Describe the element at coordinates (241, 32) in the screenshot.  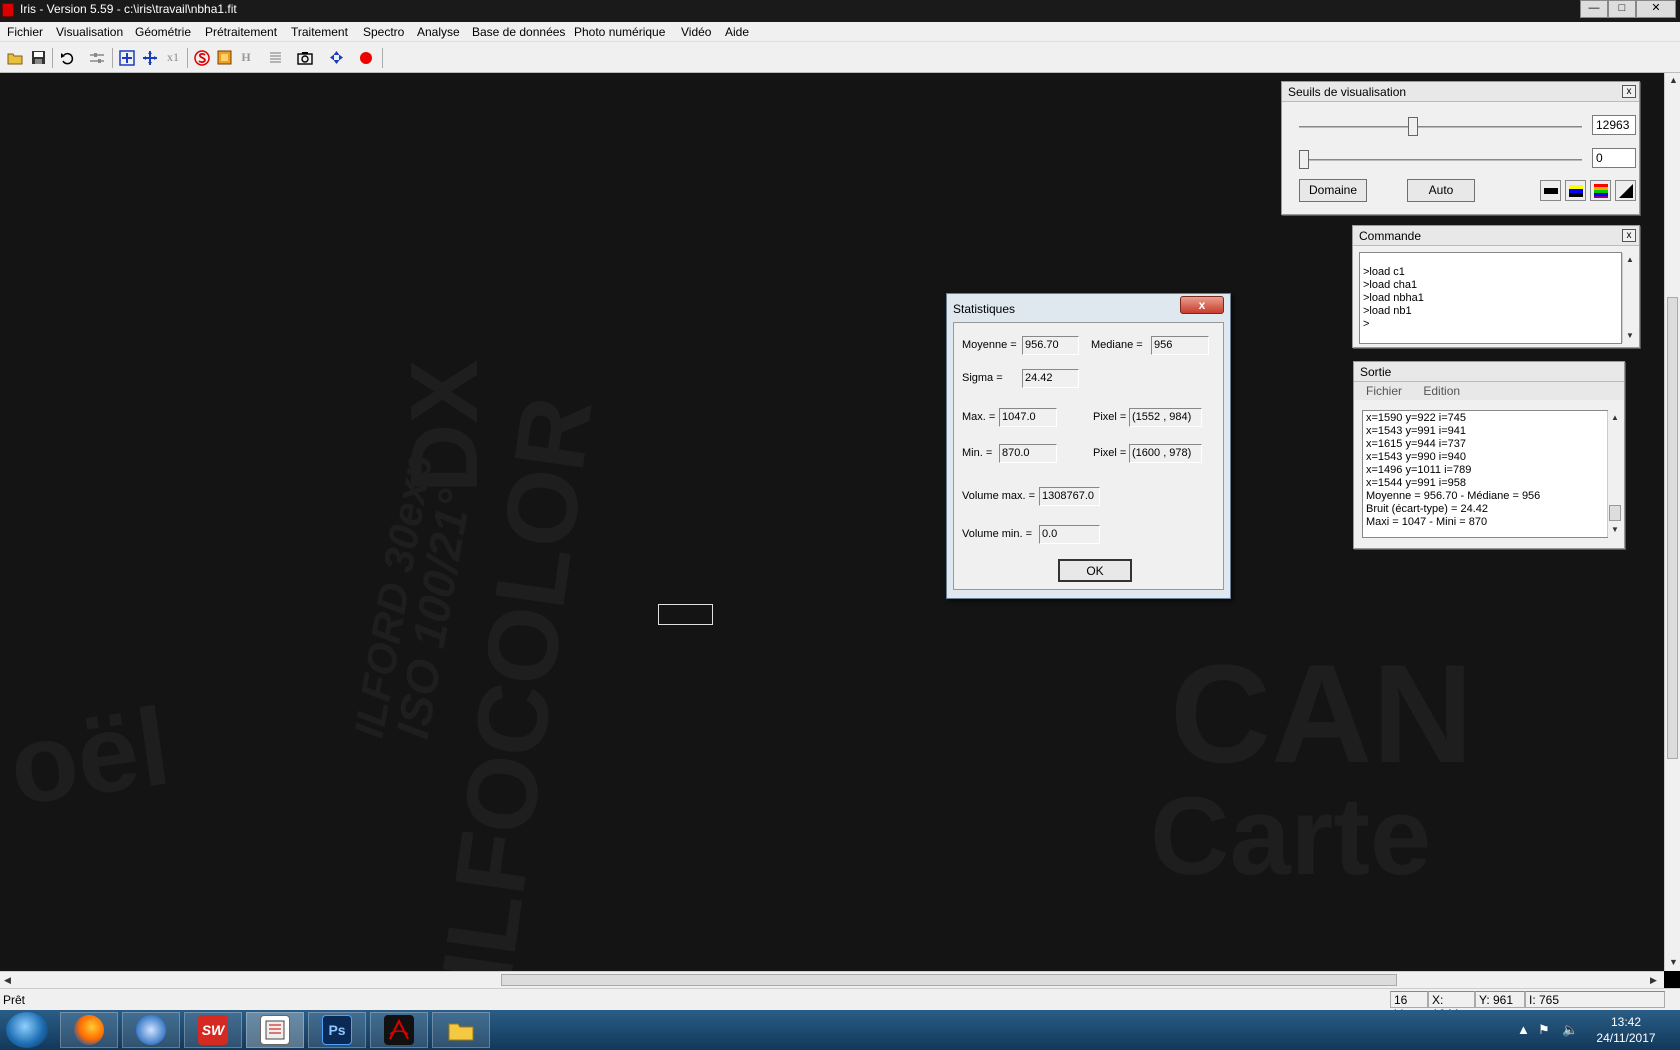
I see `menu-pretraitement: Prétraitement` at that location.